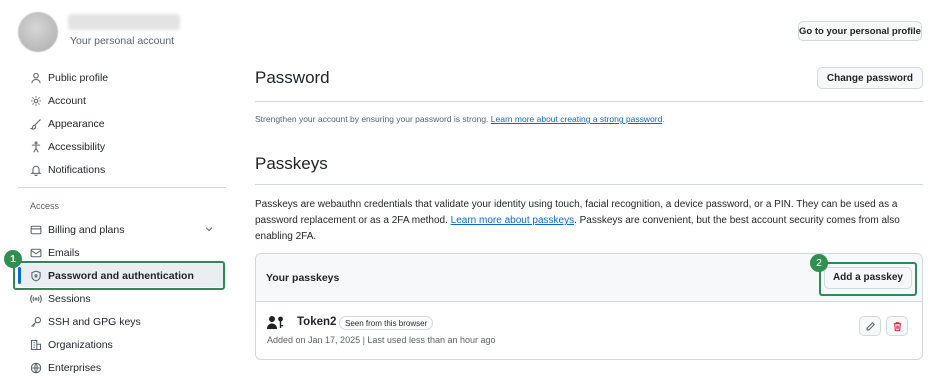 Image resolution: width=940 pixels, height=378 pixels. Describe the element at coordinates (868, 279) in the screenshot. I see `step2-highlight-box` at that location.